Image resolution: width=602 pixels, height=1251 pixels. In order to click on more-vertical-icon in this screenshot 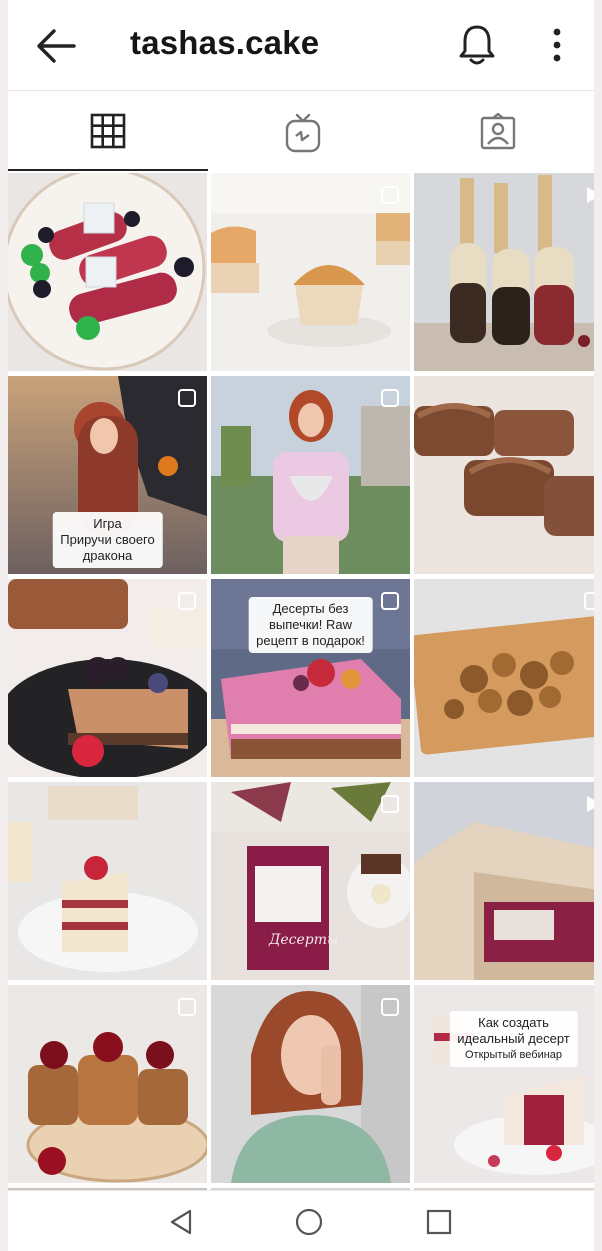, I will do `click(557, 45)`.